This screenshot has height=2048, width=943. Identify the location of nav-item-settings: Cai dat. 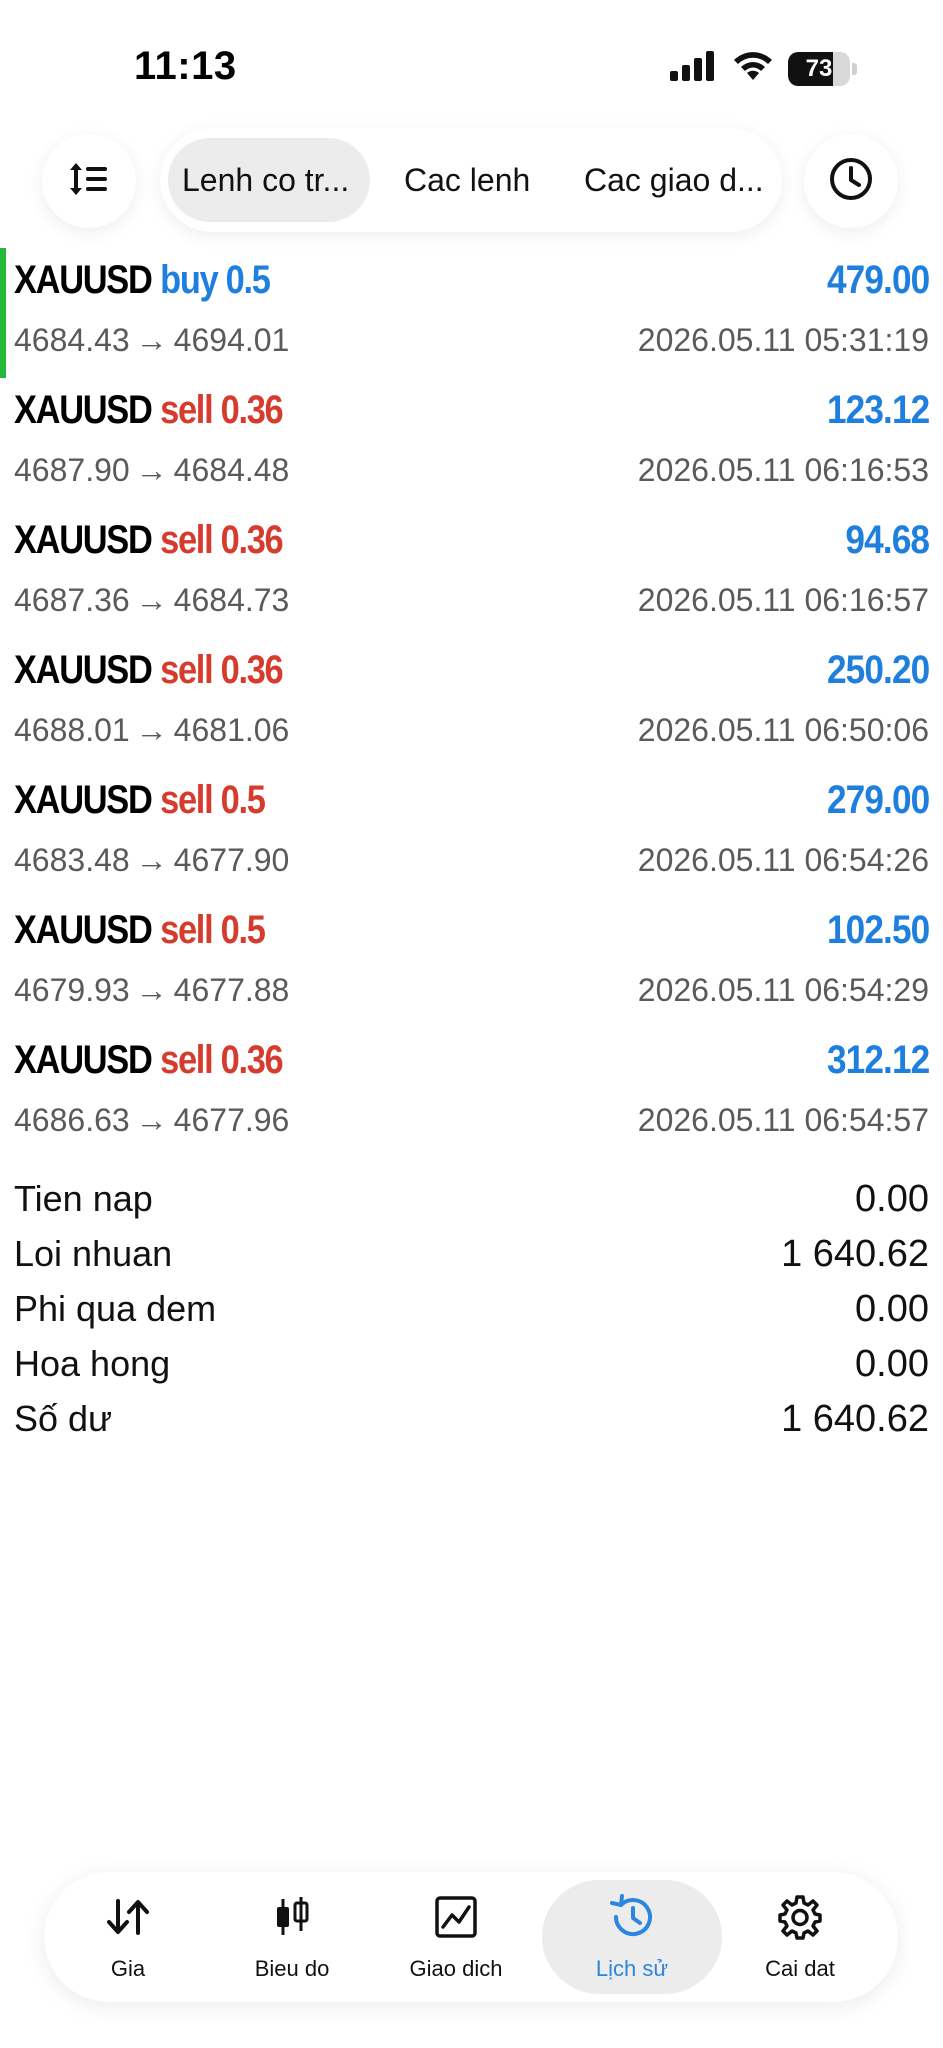
(800, 1937).